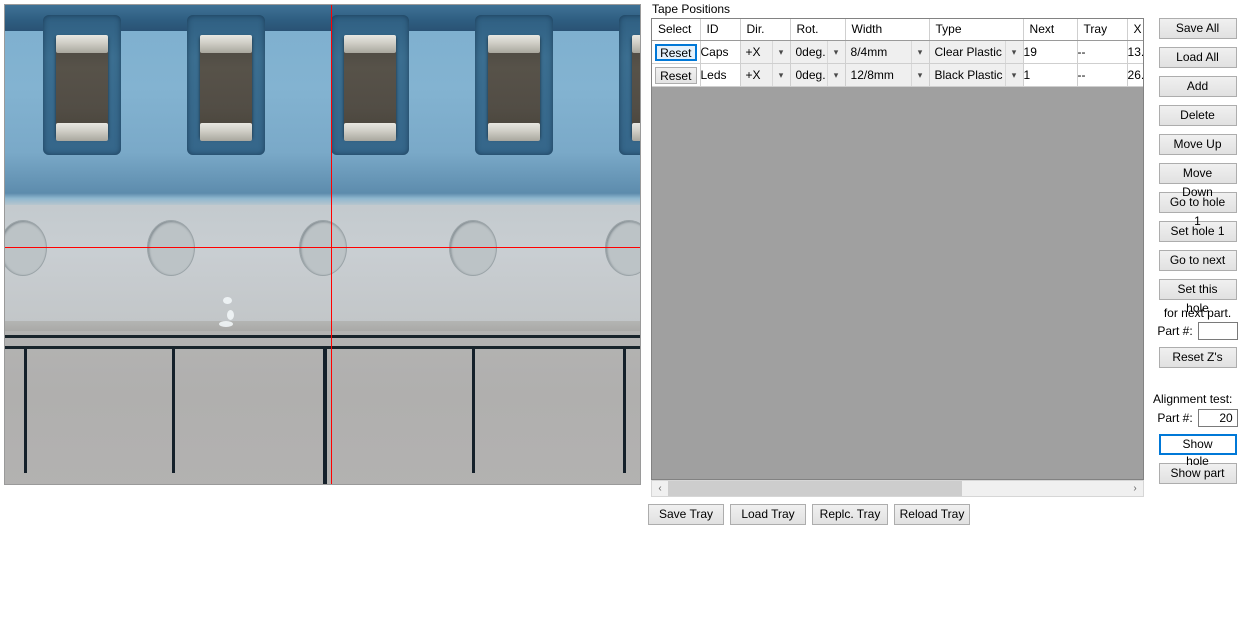  What do you see at coordinates (1050, 75) in the screenshot?
I see `cell-next: 1` at bounding box center [1050, 75].